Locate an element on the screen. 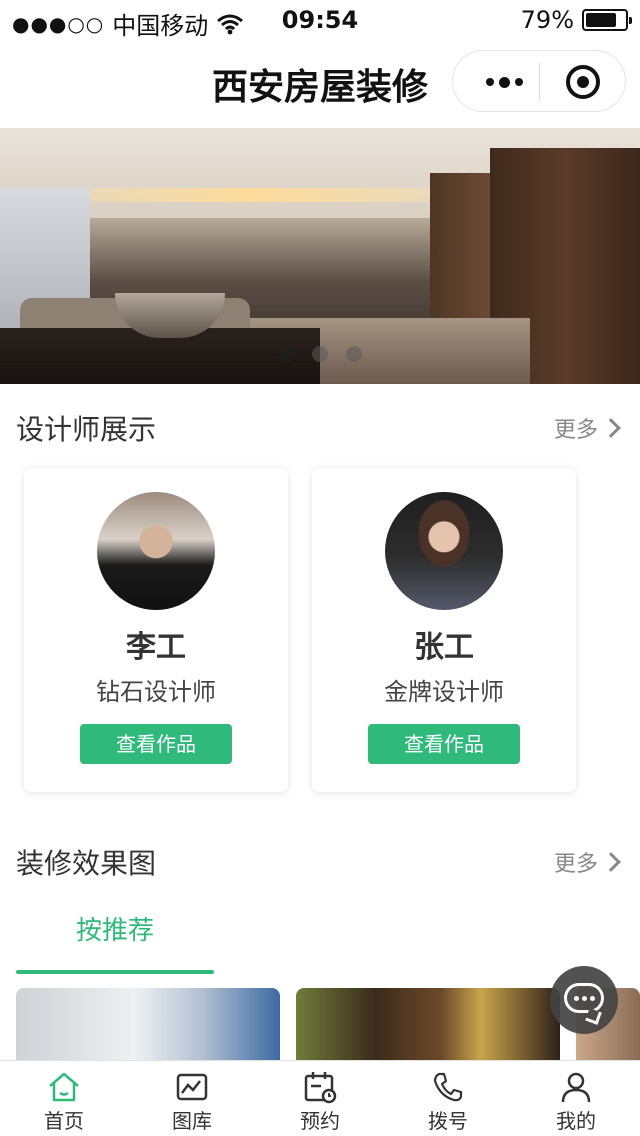  tab-profile: 我的 is located at coordinates (576, 1098).